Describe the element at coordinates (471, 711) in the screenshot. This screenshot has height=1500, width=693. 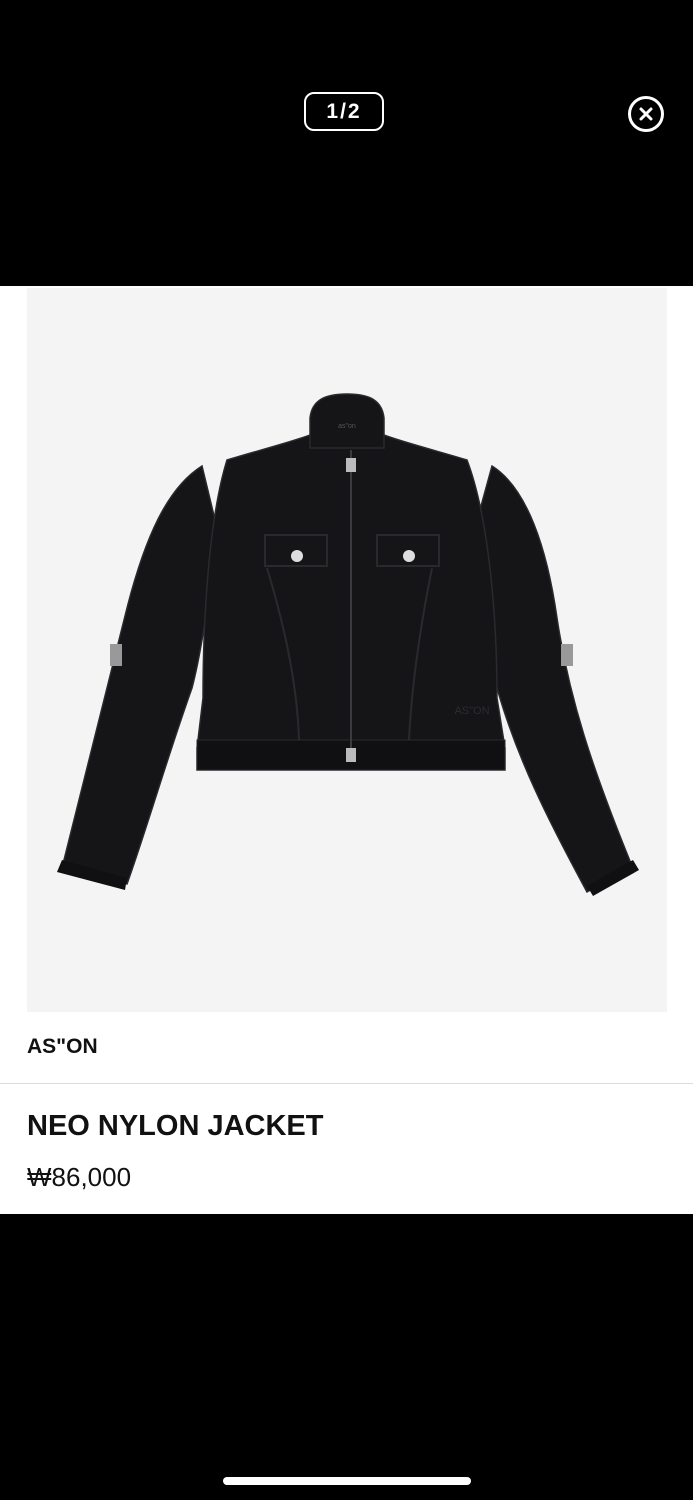
I see `jacket-embroidery: AS"ON` at that location.